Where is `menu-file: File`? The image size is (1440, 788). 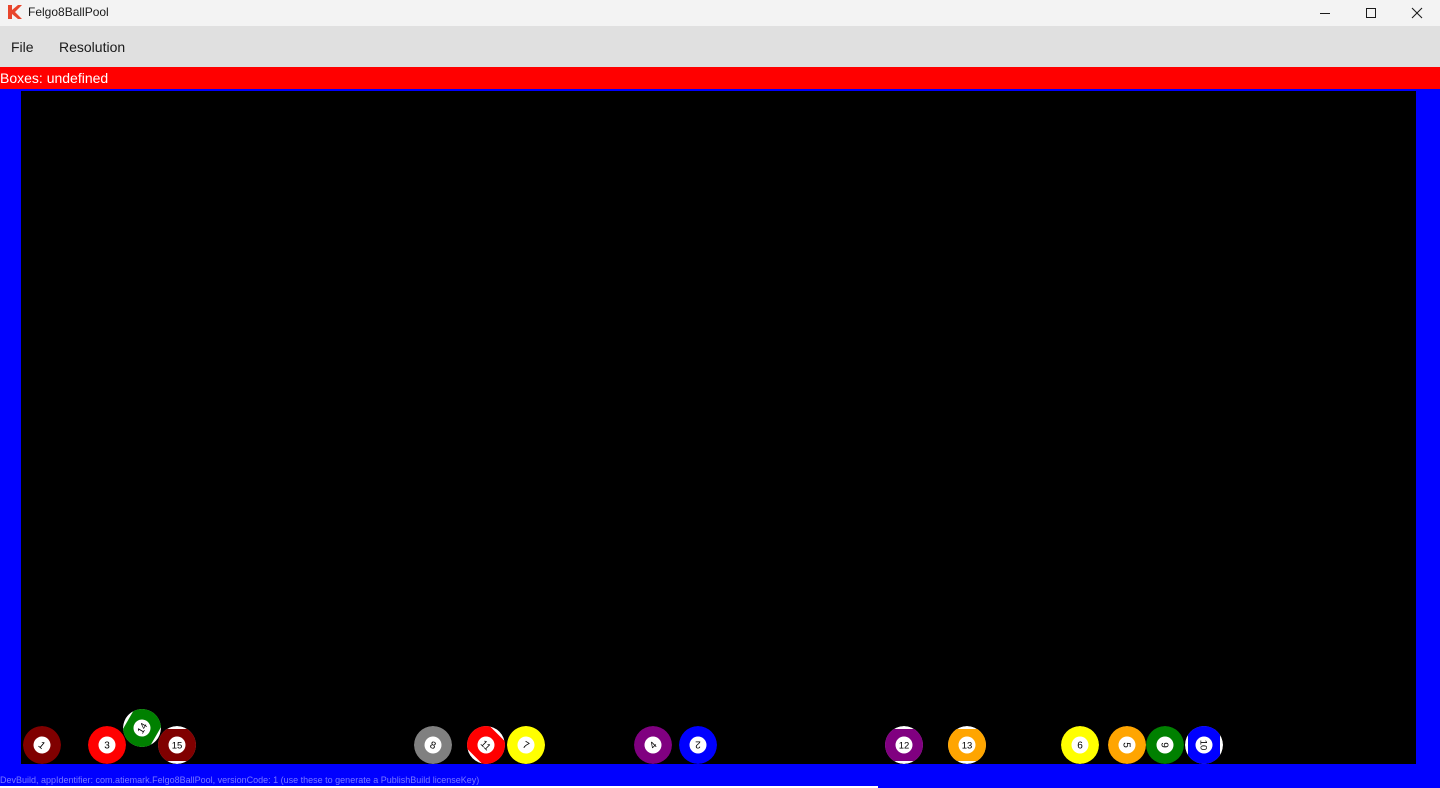 menu-file: File is located at coordinates (22, 47).